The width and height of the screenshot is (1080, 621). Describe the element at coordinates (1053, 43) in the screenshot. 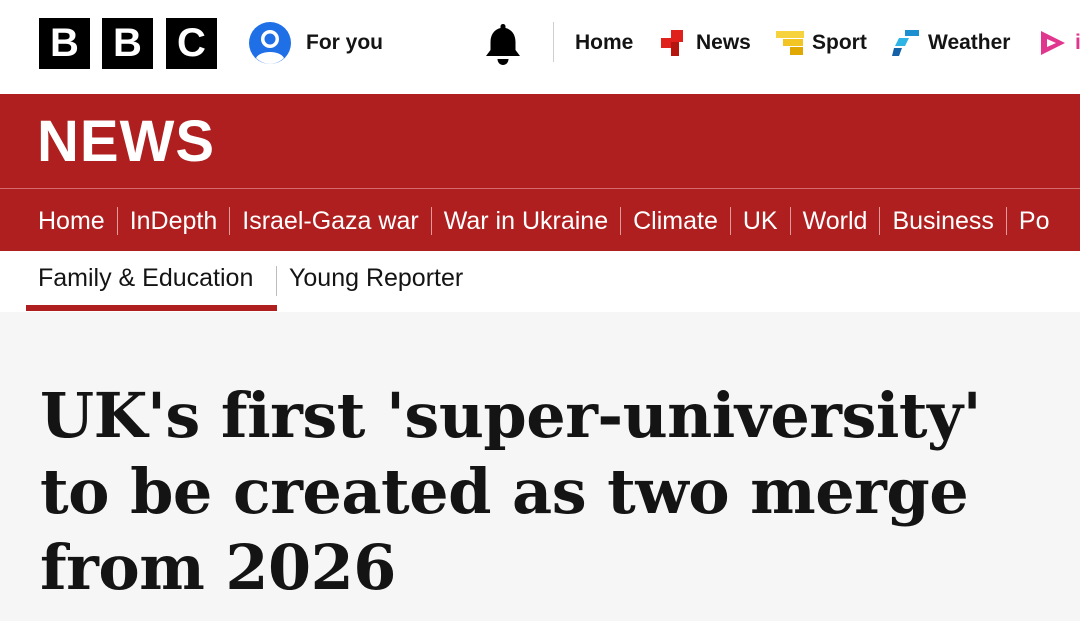

I see `iplayer-icon` at that location.